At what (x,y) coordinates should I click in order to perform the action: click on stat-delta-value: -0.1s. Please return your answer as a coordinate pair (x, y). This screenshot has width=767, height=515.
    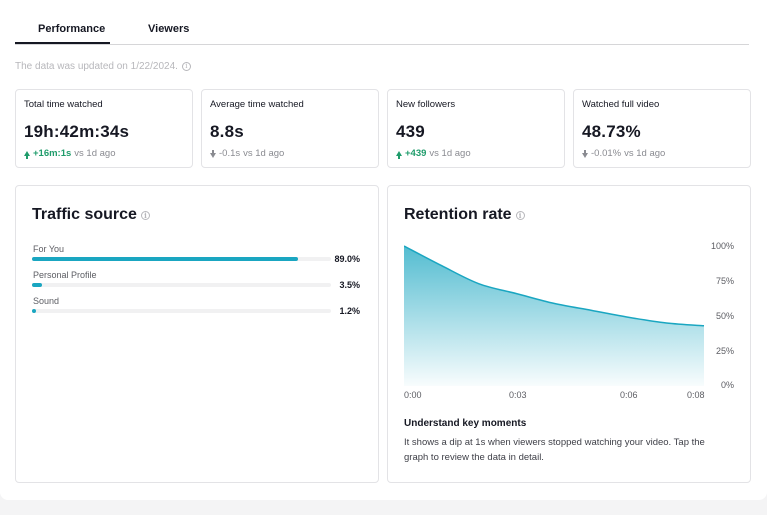
    Looking at the image, I should click on (230, 153).